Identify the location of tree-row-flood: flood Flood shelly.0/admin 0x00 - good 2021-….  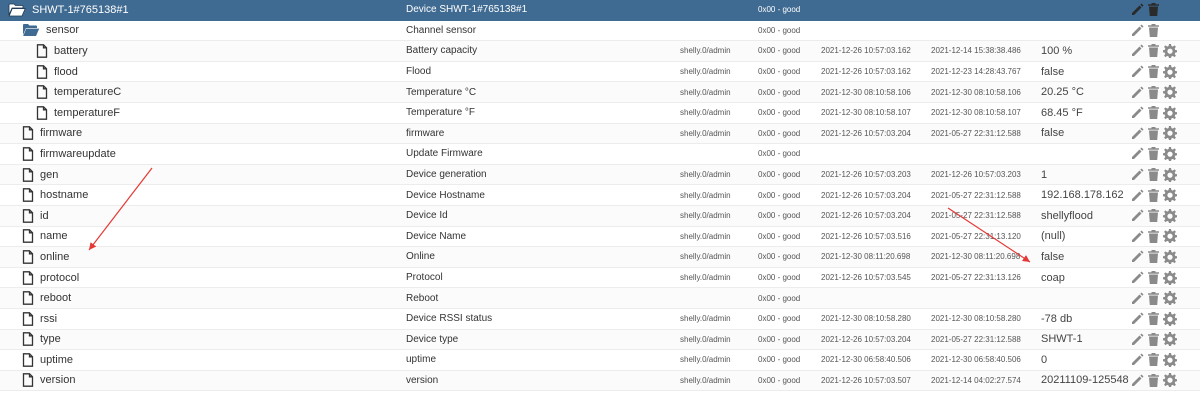
(600, 72).